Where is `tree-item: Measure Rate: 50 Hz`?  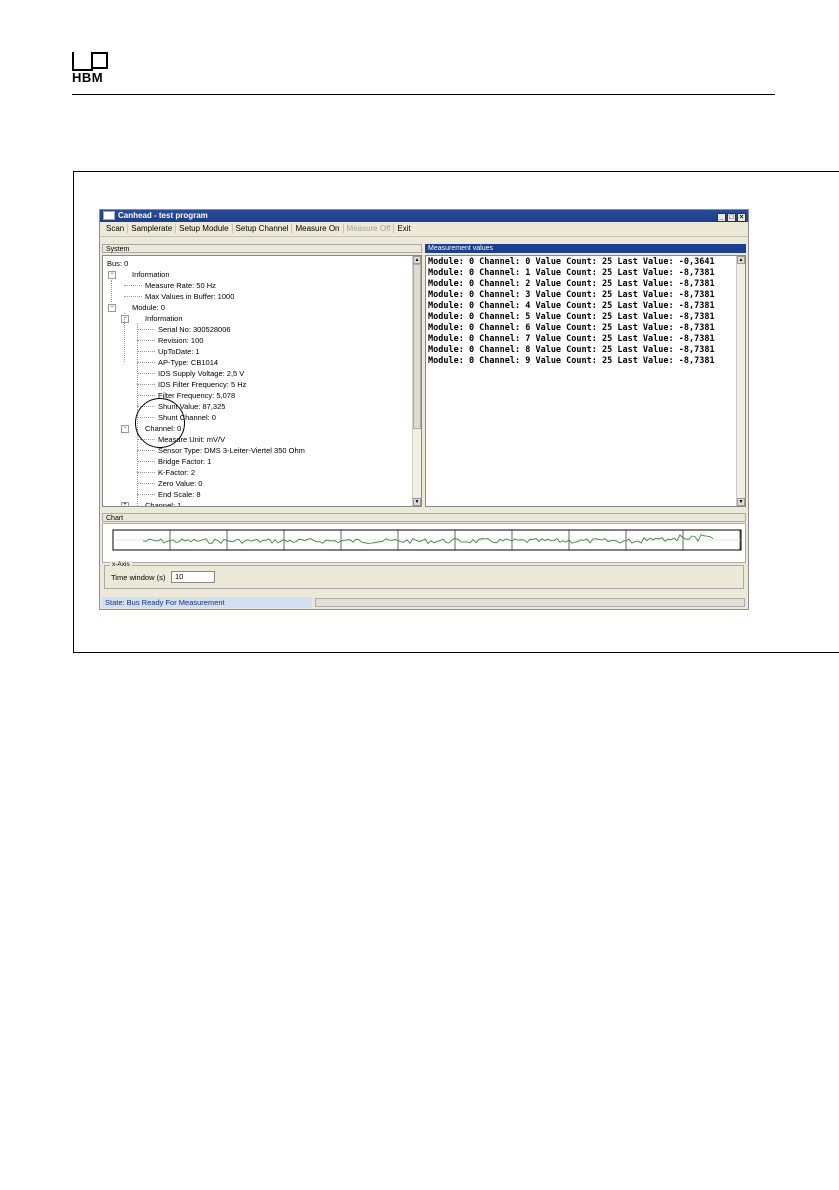
tree-item: Measure Rate: 50 Hz is located at coordinates (180, 285).